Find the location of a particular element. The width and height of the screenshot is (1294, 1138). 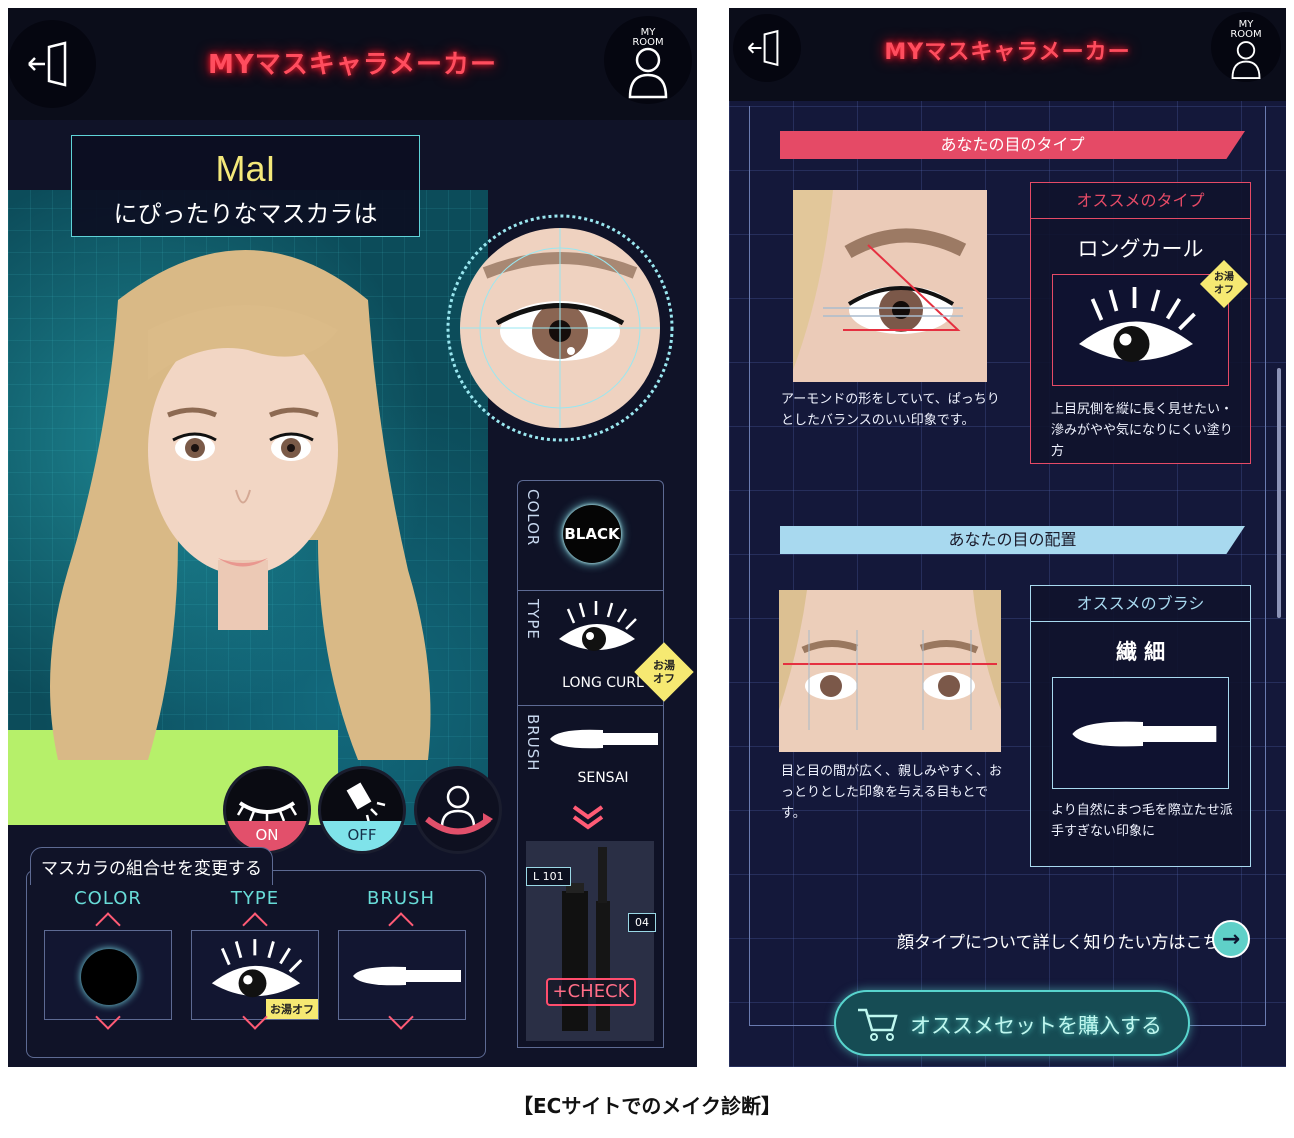

cart-icon is located at coordinates (878, 1024).